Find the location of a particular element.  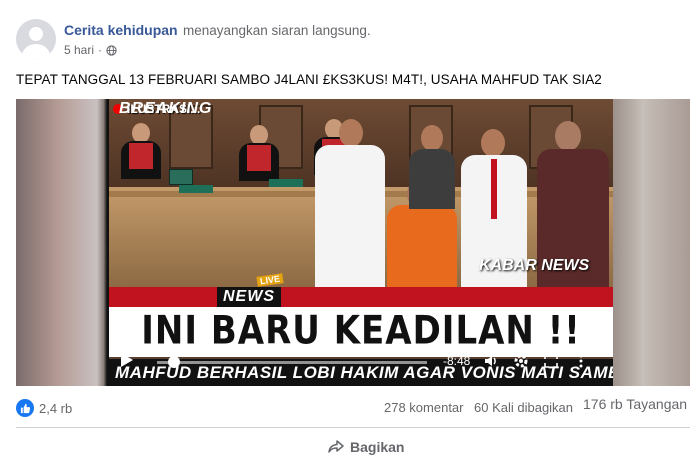

court-monitor is located at coordinates (181, 177).